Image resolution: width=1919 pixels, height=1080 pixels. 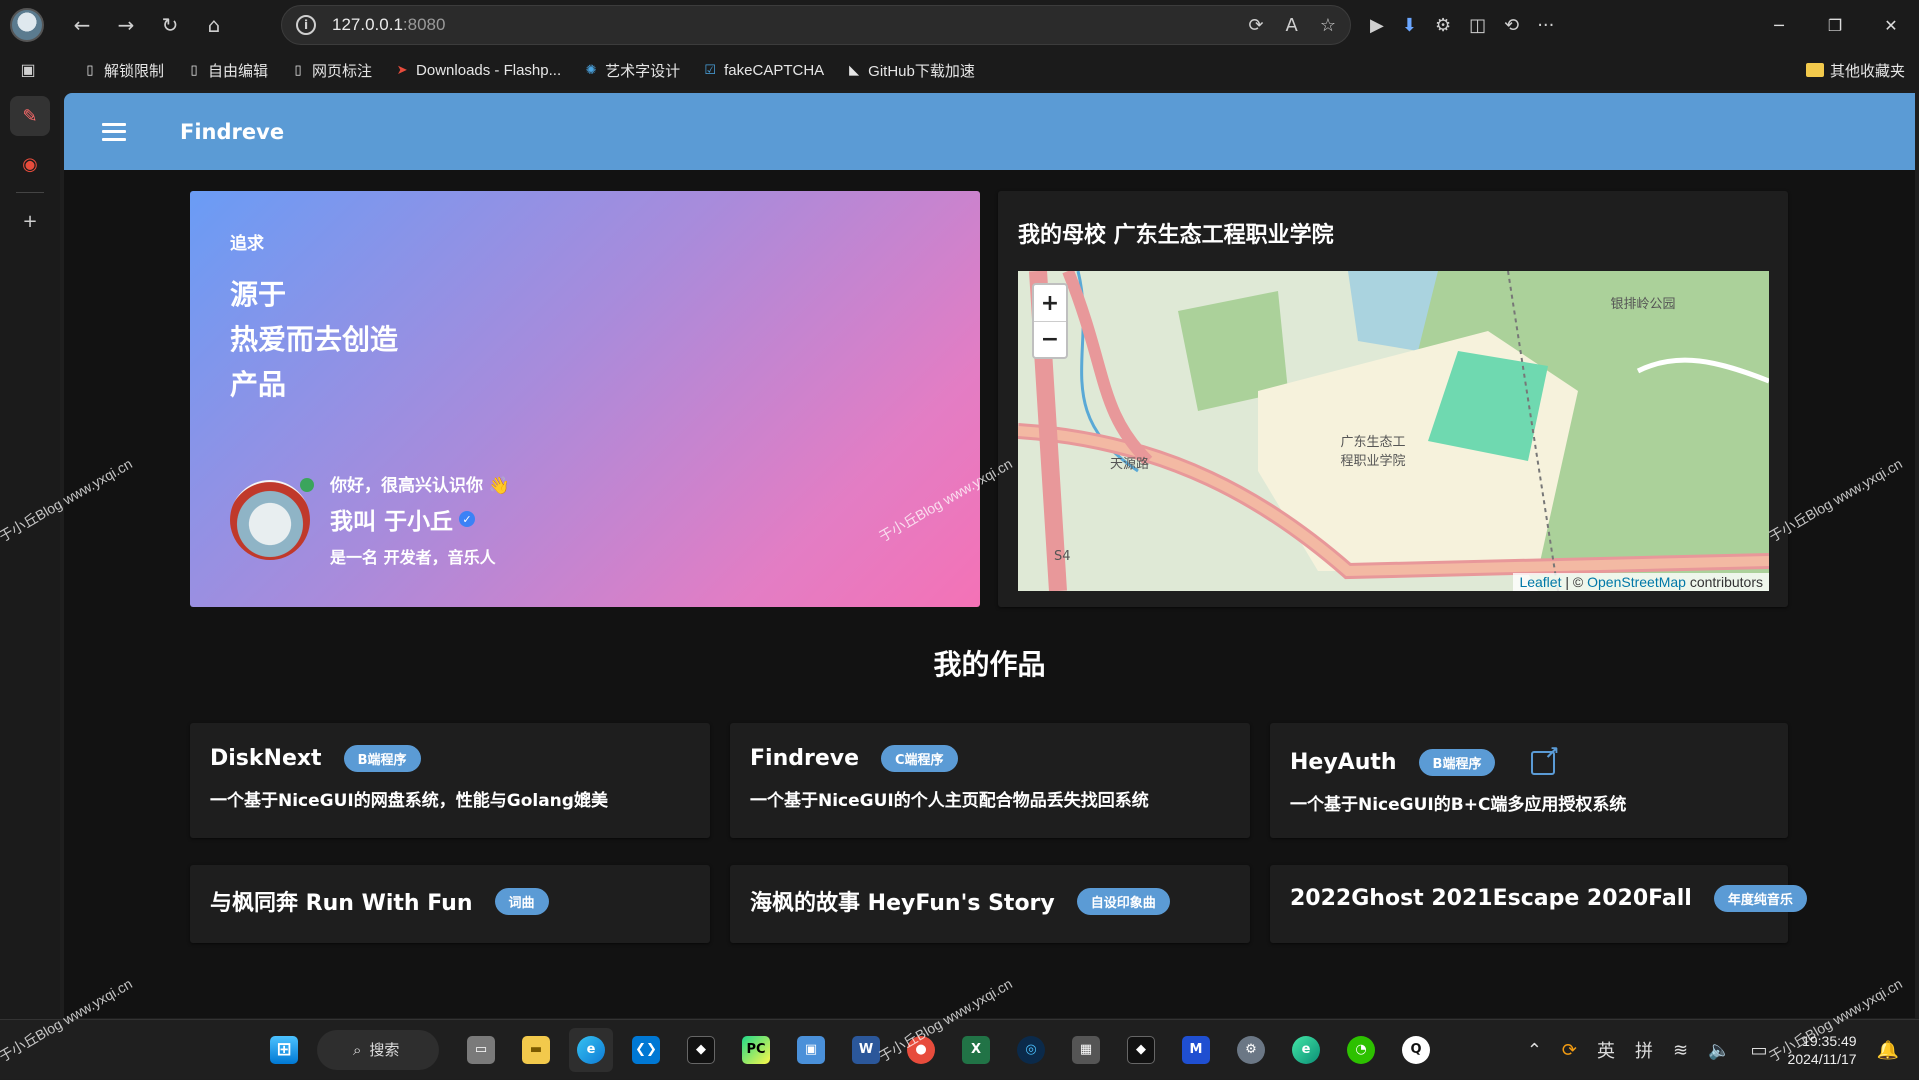 What do you see at coordinates (763, 70) in the screenshot?
I see `bookmark-item: ☑ fakeCAPTCHA` at bounding box center [763, 70].